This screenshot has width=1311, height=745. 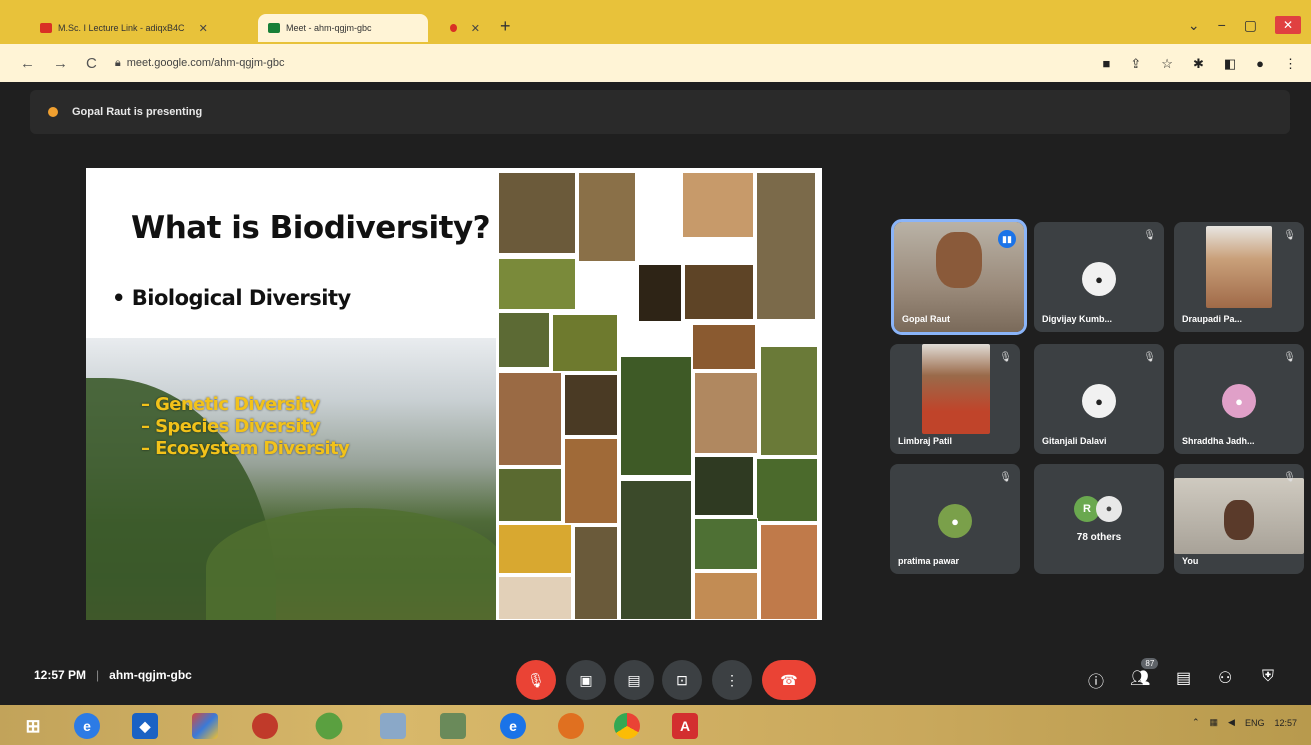 I want to click on sub-bullet: – Species Diversity, so click(x=231, y=426).